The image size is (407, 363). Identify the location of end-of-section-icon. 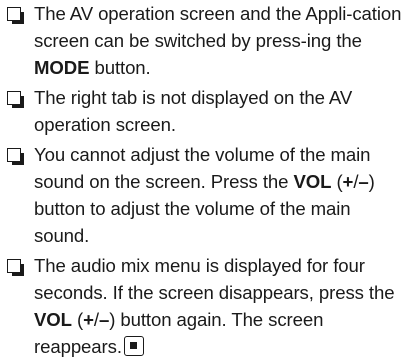
(133, 346).